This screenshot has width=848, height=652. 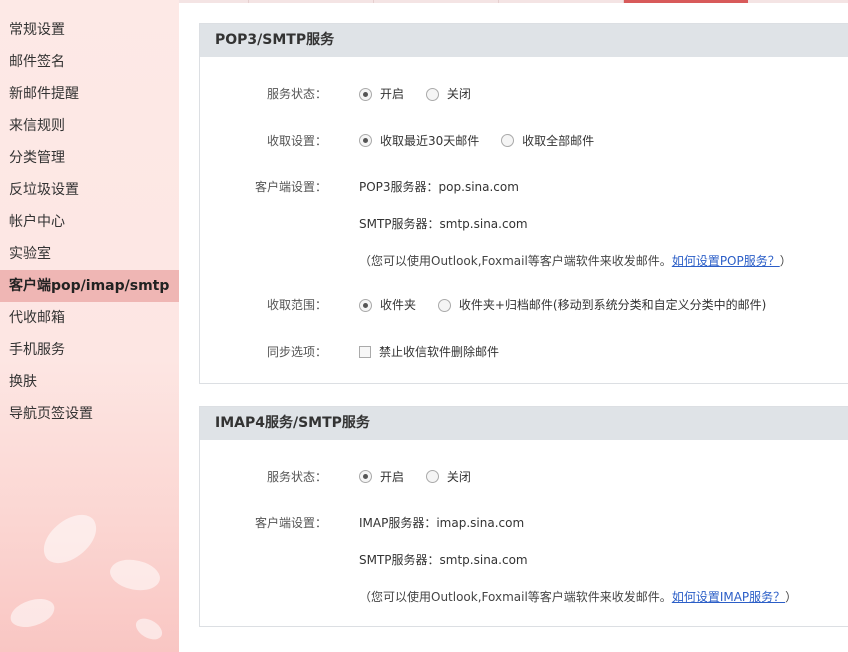 What do you see at coordinates (89, 222) in the screenshot?
I see `sidebar-item-account-center: 帐户中心` at bounding box center [89, 222].